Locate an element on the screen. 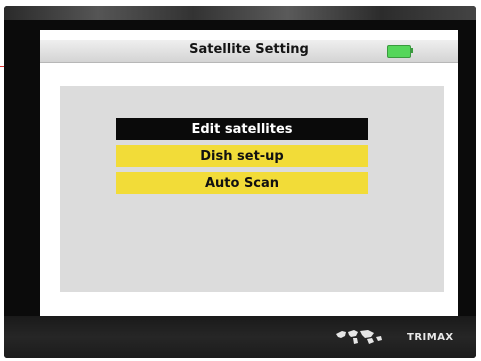  world-map-icon is located at coordinates (359, 337).